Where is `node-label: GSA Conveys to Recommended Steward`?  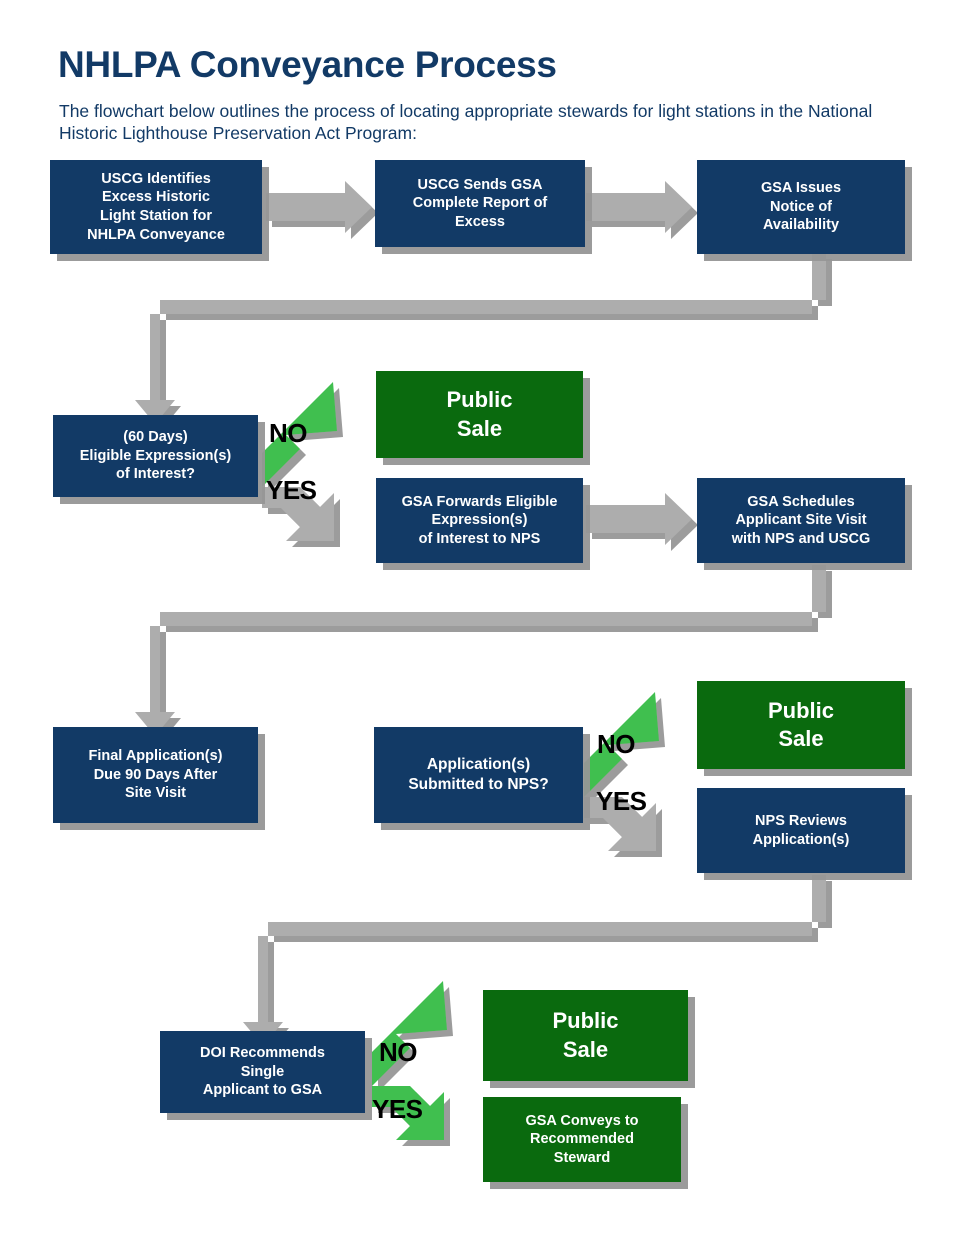 node-label: GSA Conveys to Recommended Steward is located at coordinates (582, 1139).